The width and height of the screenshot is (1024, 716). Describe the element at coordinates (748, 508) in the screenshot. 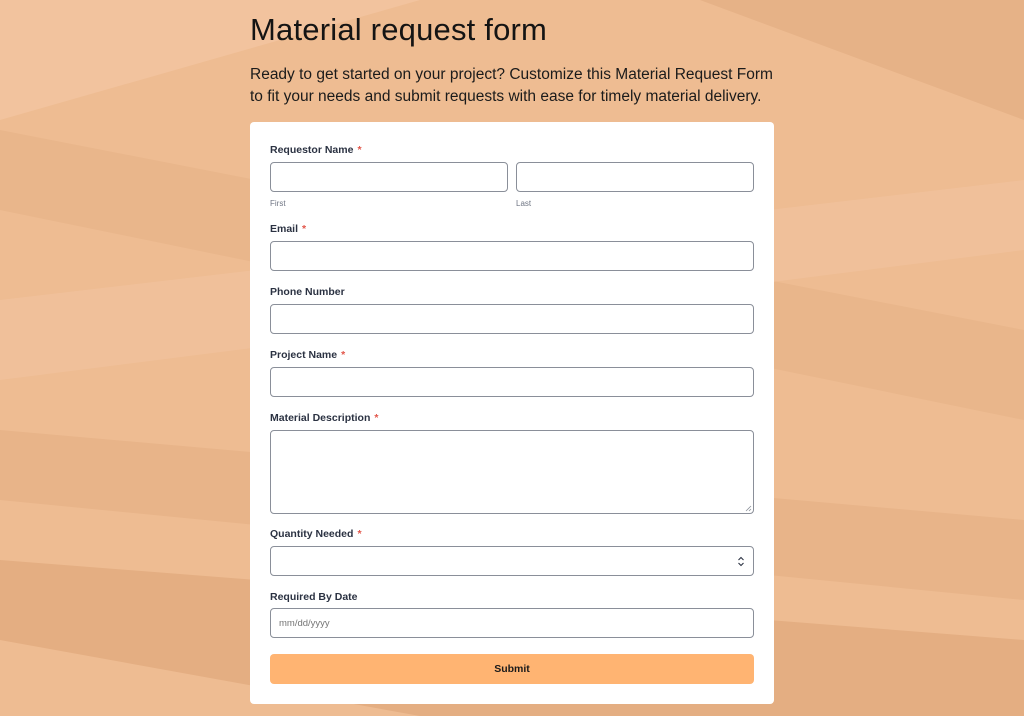

I see `resize-handle-icon` at that location.